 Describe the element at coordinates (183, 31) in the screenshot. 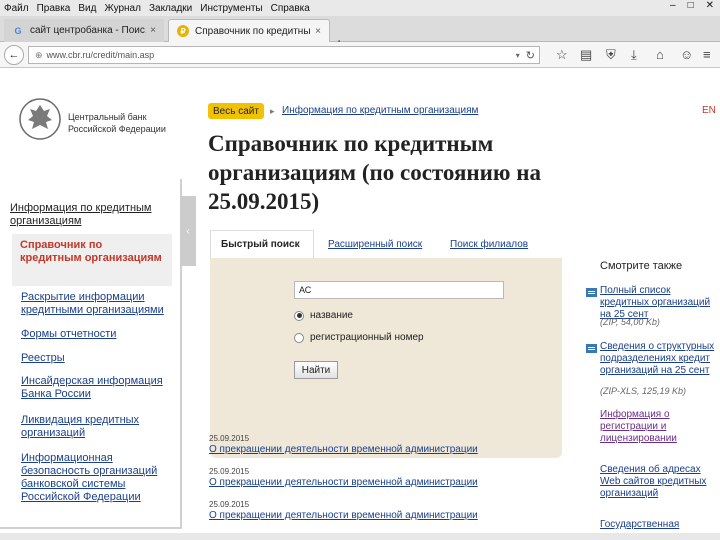

I see `cbr-favicon-icon: ₽` at that location.